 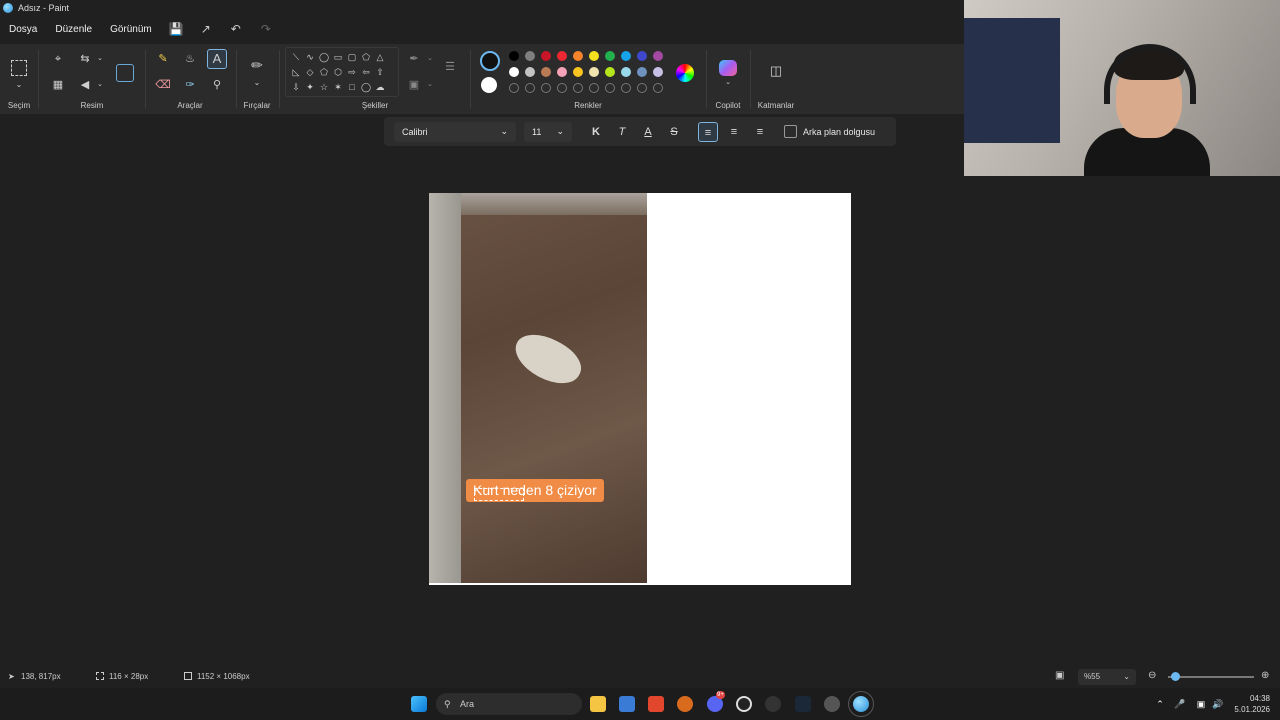 I want to click on crop-icon: ⌖, so click(x=58, y=59).